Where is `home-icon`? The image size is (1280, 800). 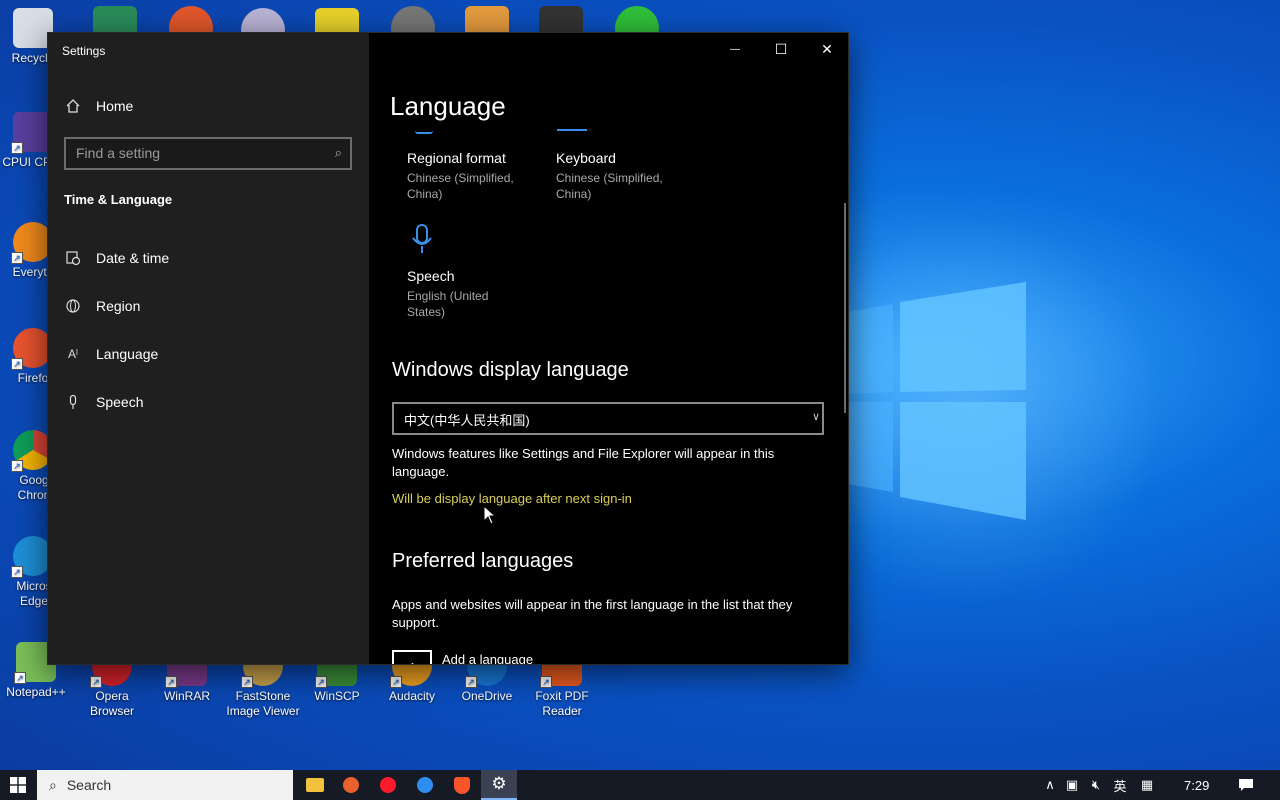 home-icon is located at coordinates (73, 106).